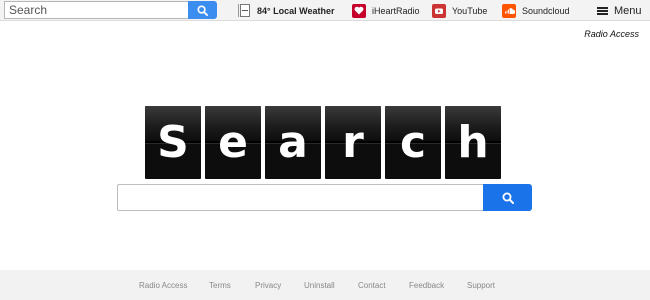 This screenshot has height=300, width=650. I want to click on main-search-button, so click(507, 197).